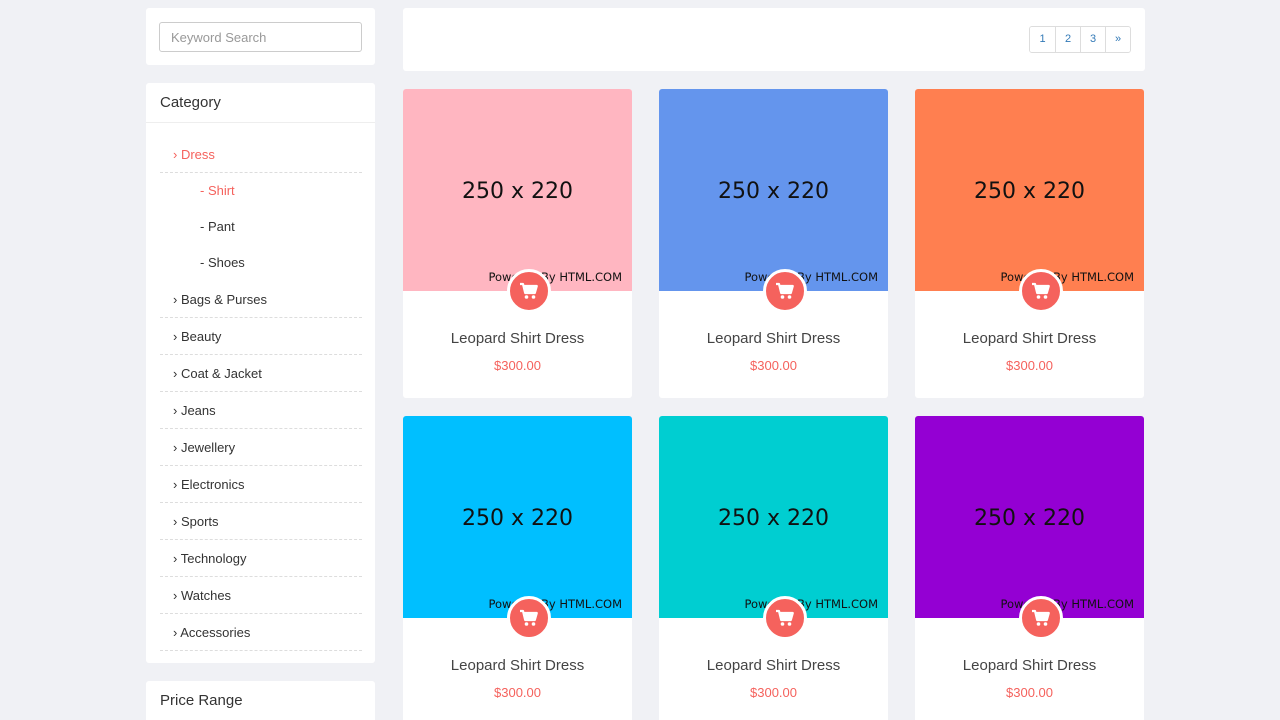 Image resolution: width=1280 pixels, height=720 pixels. I want to click on page-link-2: 2, so click(1067, 39).